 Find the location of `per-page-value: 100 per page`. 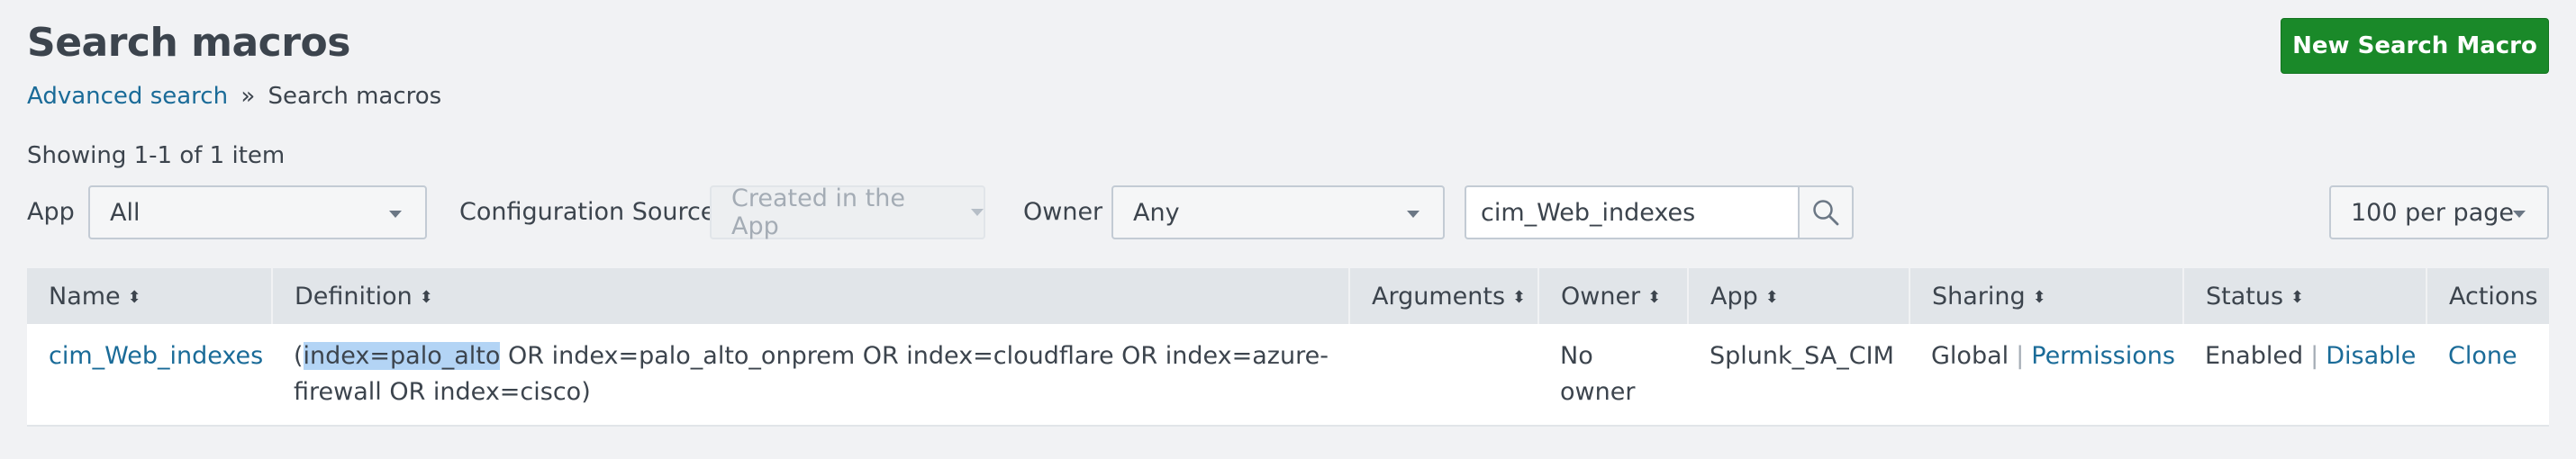

per-page-value: 100 per page is located at coordinates (2432, 212).